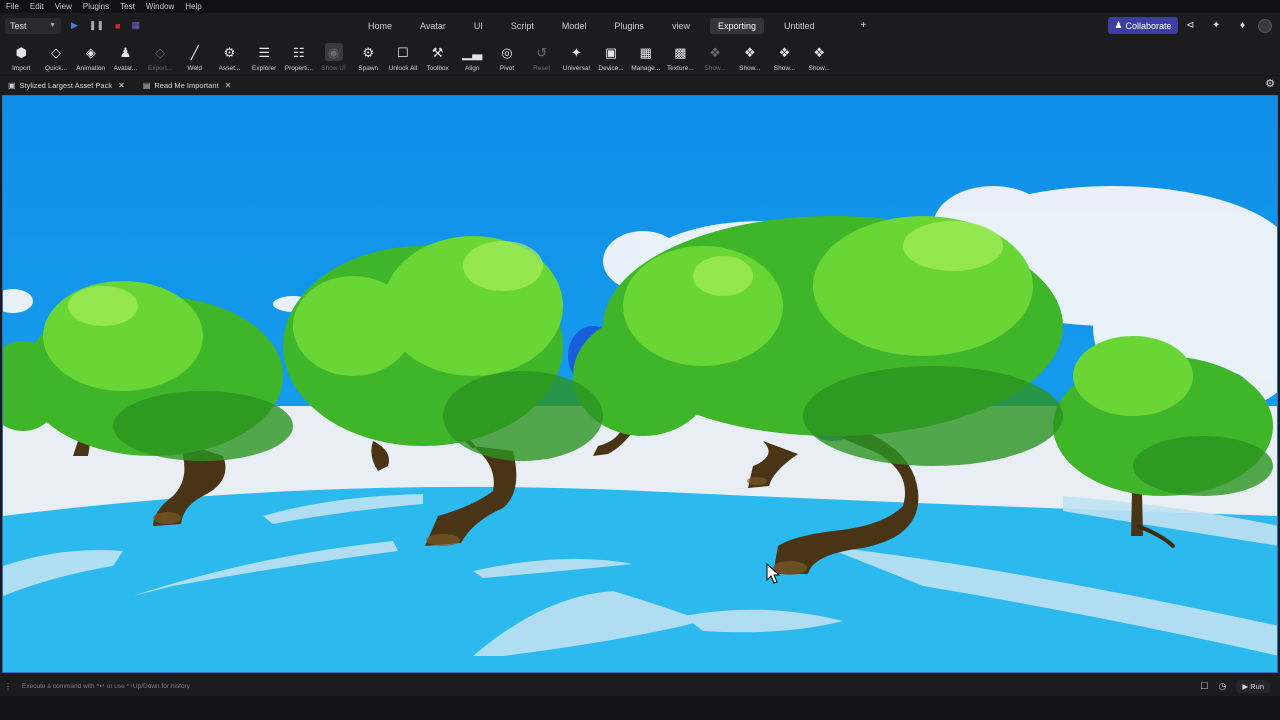  I want to click on toolbar-show-ui-button: ◉ Show UI, so click(333, 57).